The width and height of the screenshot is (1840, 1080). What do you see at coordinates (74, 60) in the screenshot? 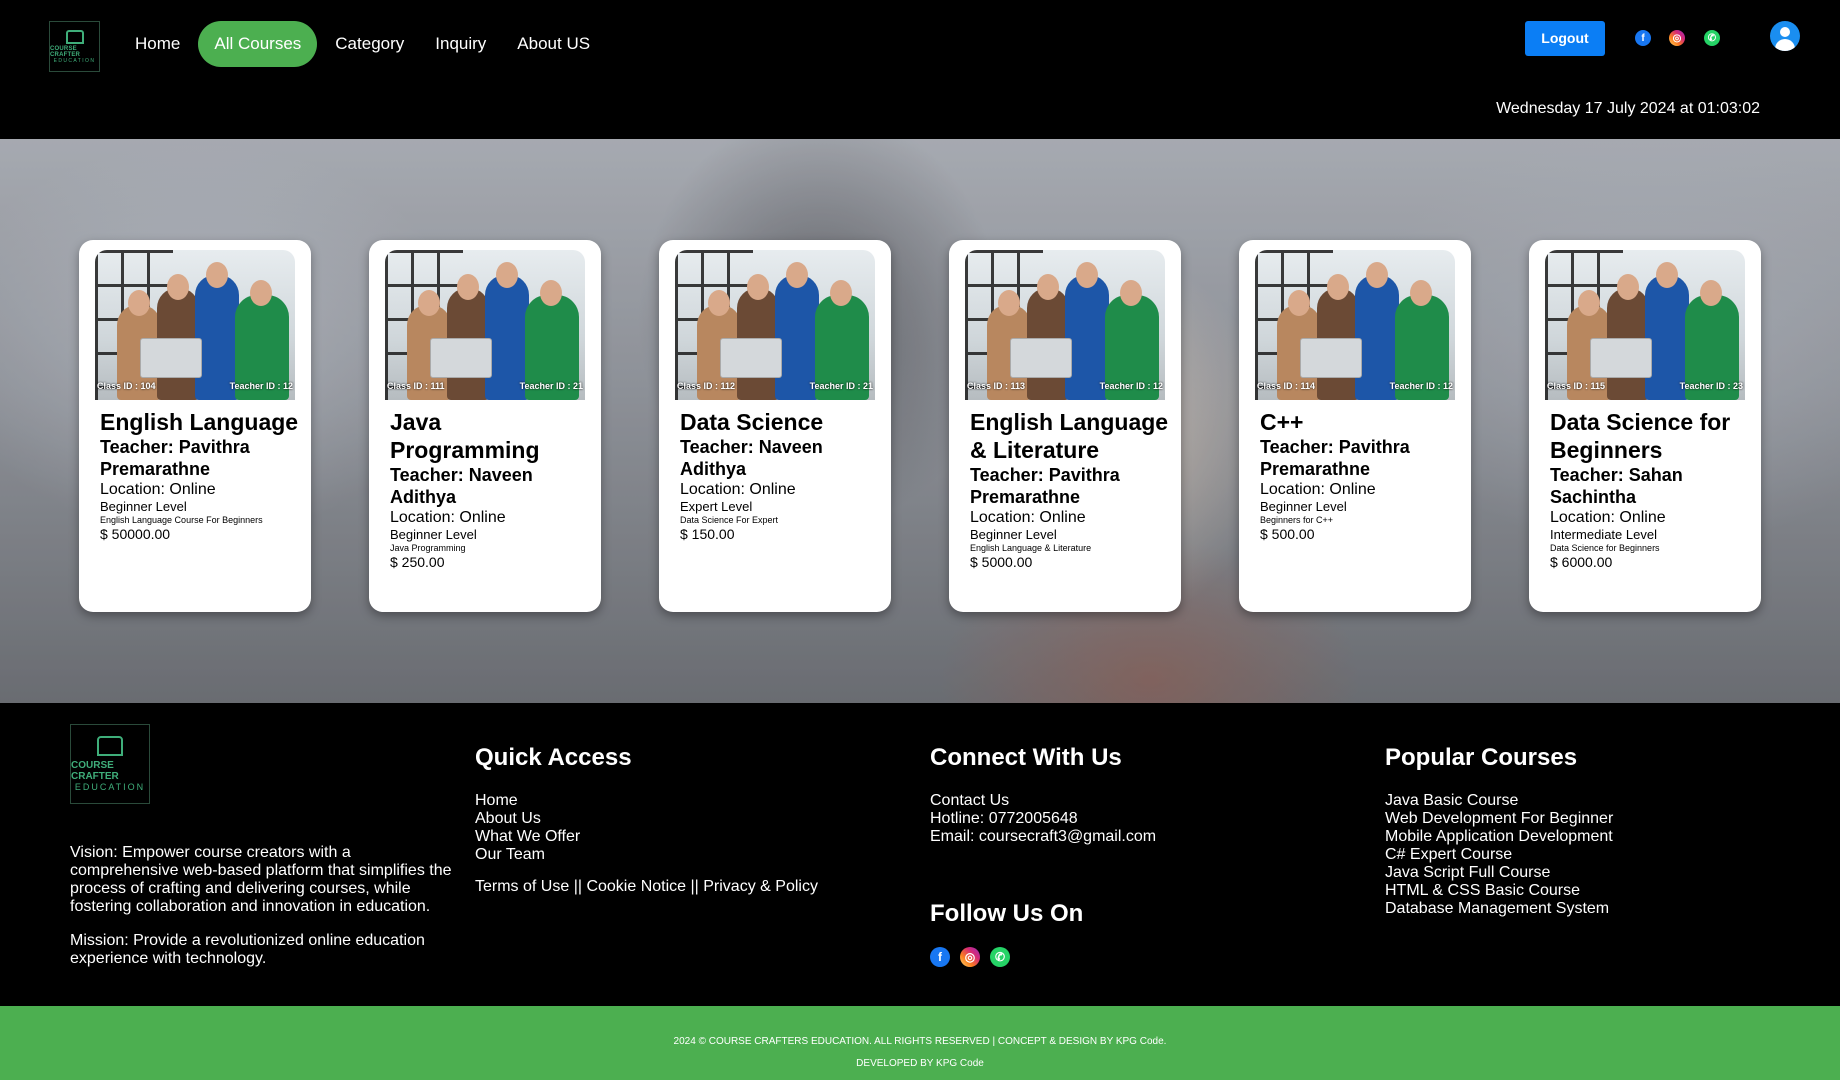
I see `logo-subtext: EDUCATION` at bounding box center [74, 60].